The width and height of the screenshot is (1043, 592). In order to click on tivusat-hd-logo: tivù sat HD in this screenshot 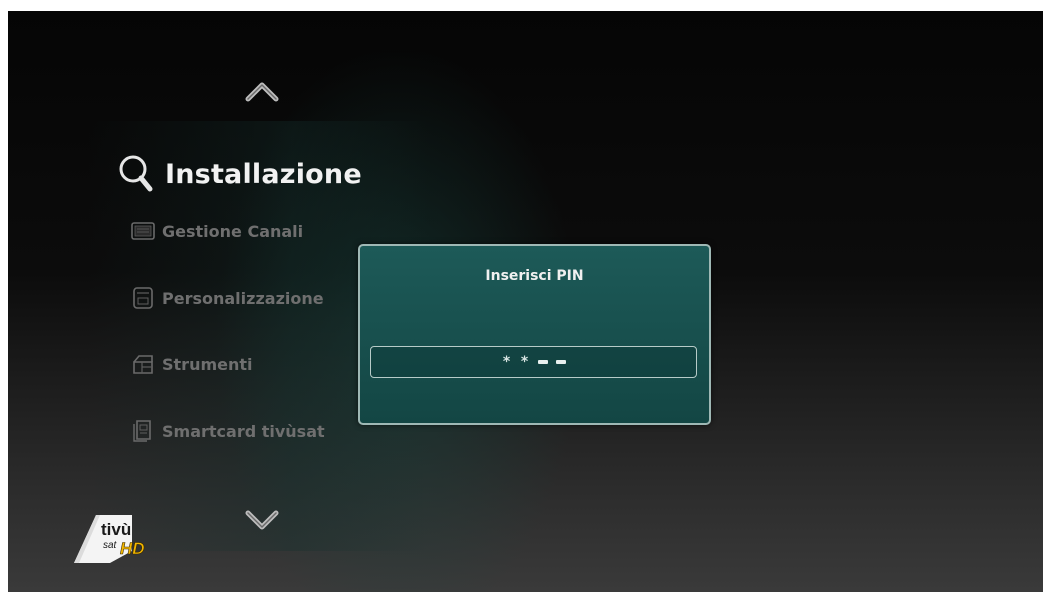, I will do `click(124, 538)`.